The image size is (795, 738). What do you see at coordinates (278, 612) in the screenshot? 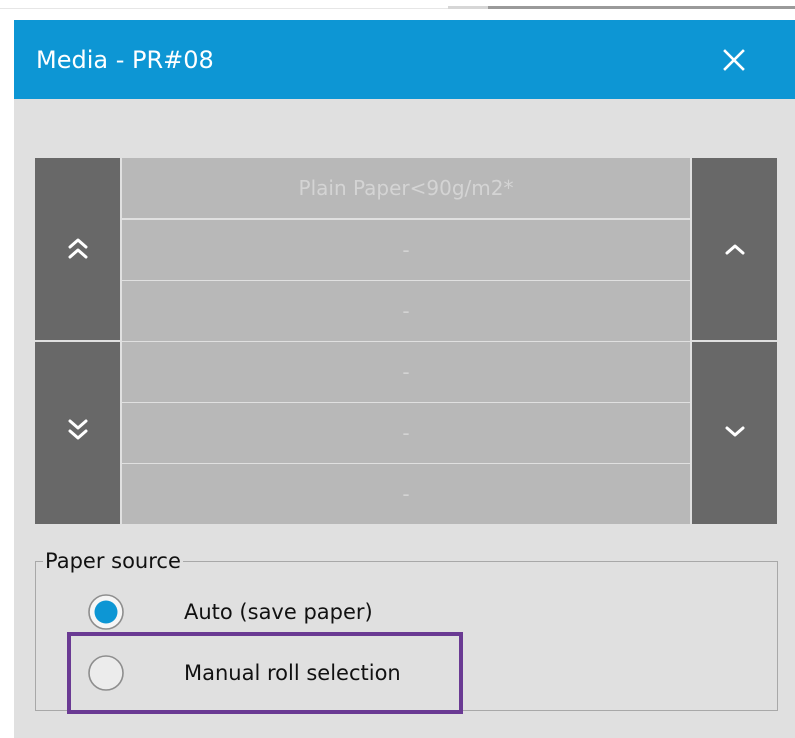
I see `auto-save-paper-label: Auto (save paper)` at bounding box center [278, 612].